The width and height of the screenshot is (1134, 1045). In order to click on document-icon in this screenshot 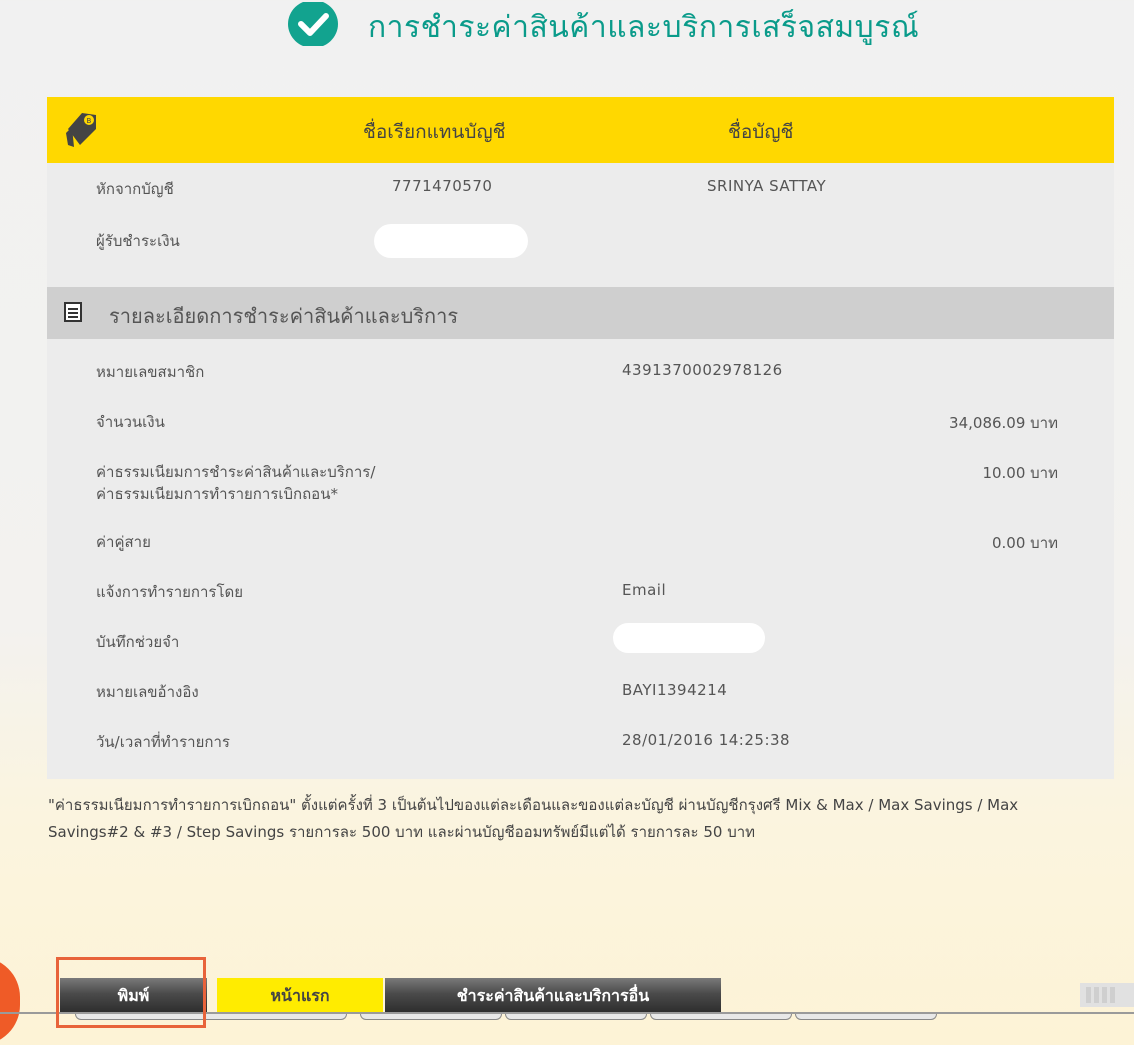, I will do `click(73, 312)`.